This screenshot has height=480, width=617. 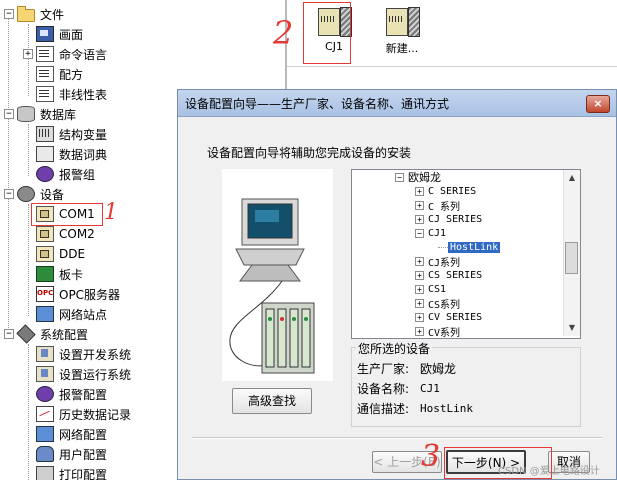 I want to click on tree-item-database: − 数据库, so click(x=40, y=114).